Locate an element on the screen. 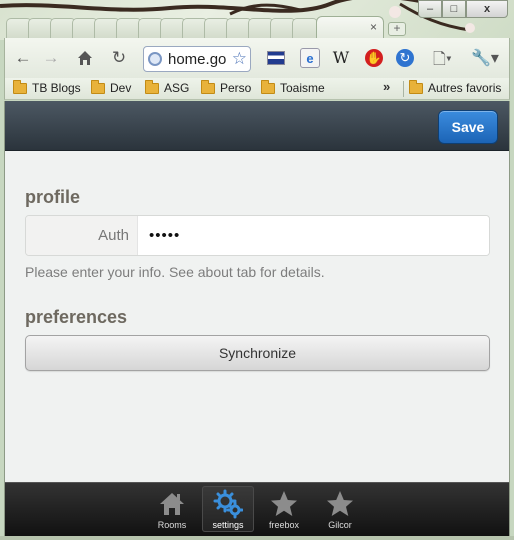 The image size is (514, 540). bookmark-label: Toaisme is located at coordinates (302, 88).